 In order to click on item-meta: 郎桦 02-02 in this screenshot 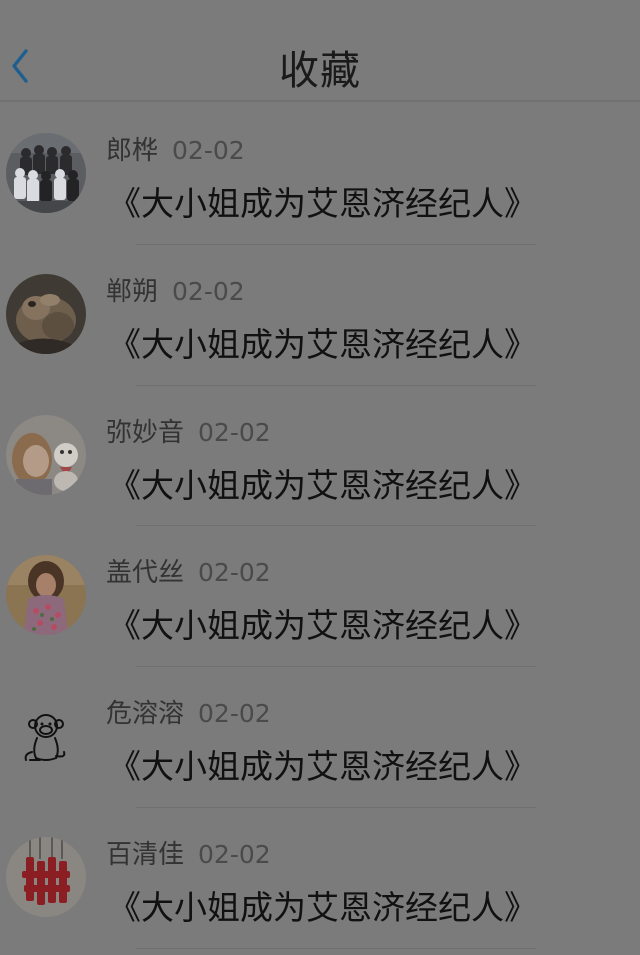, I will do `click(175, 151)`.